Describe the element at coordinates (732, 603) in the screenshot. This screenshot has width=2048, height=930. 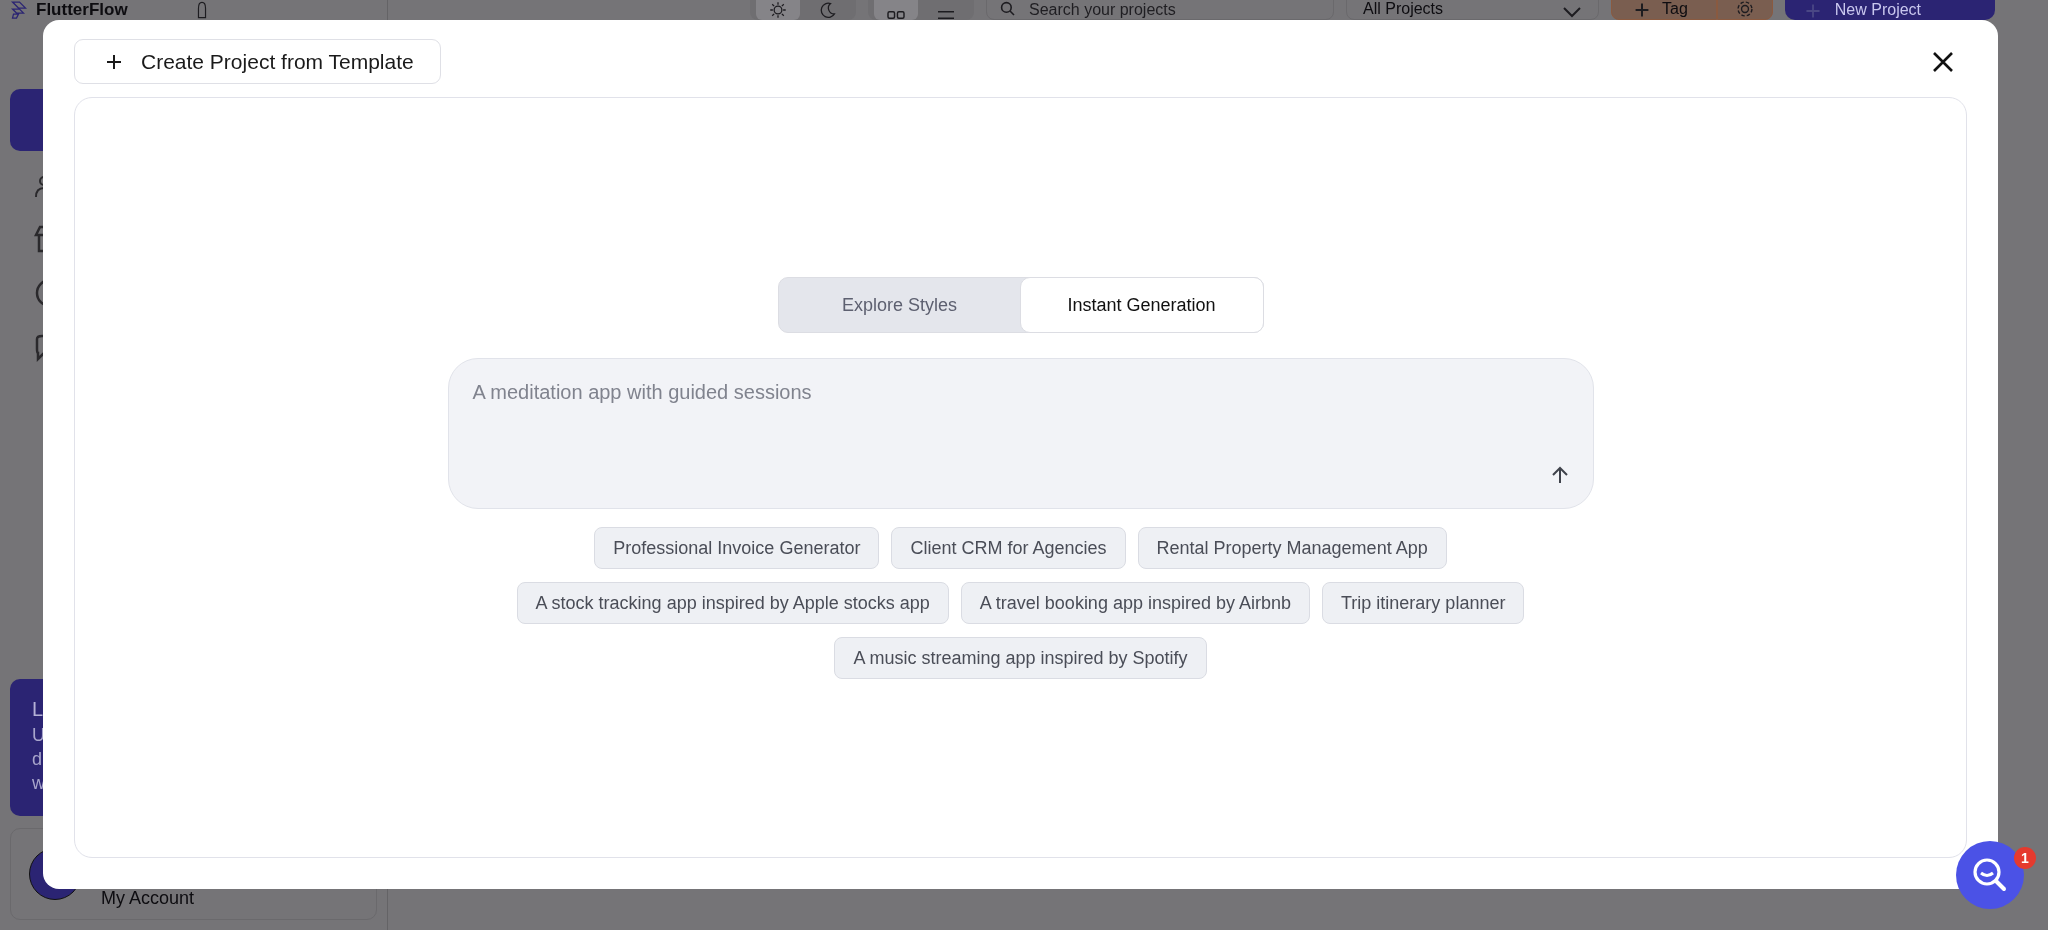
I see `suggestion-chip: A stock tracking app inspired by Apple stocks app` at that location.